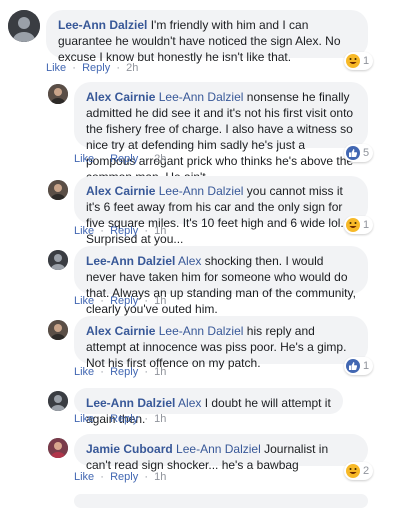  Describe the element at coordinates (221, 501) in the screenshot. I see `comment-bubble-partial` at that location.